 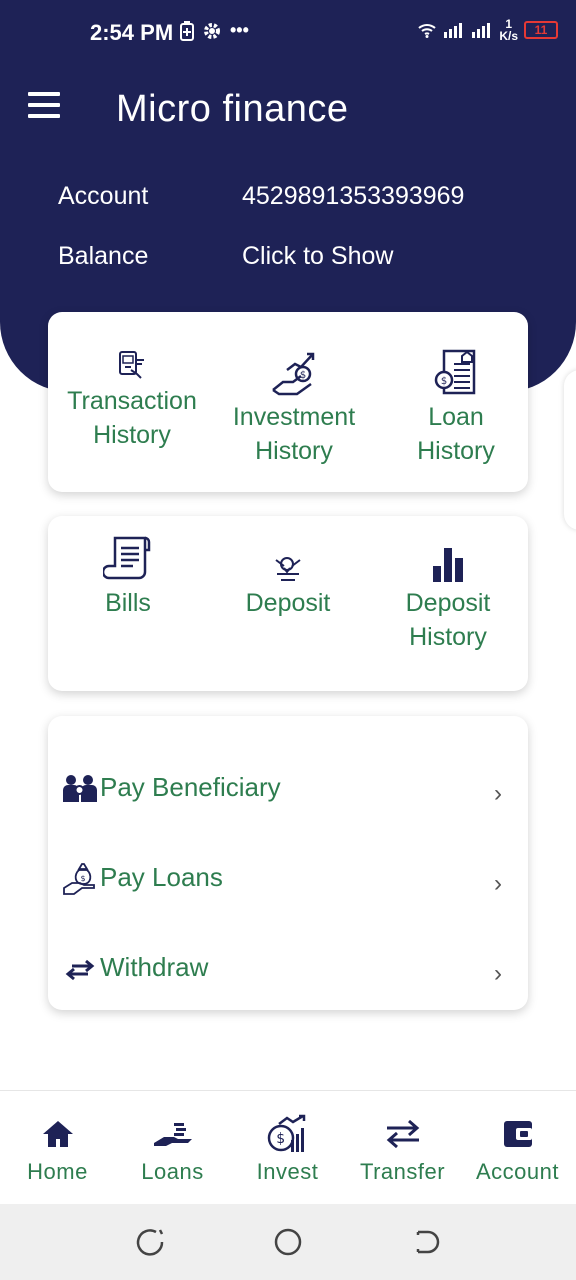 I want to click on bar-chart-icon, so click(x=448, y=557).